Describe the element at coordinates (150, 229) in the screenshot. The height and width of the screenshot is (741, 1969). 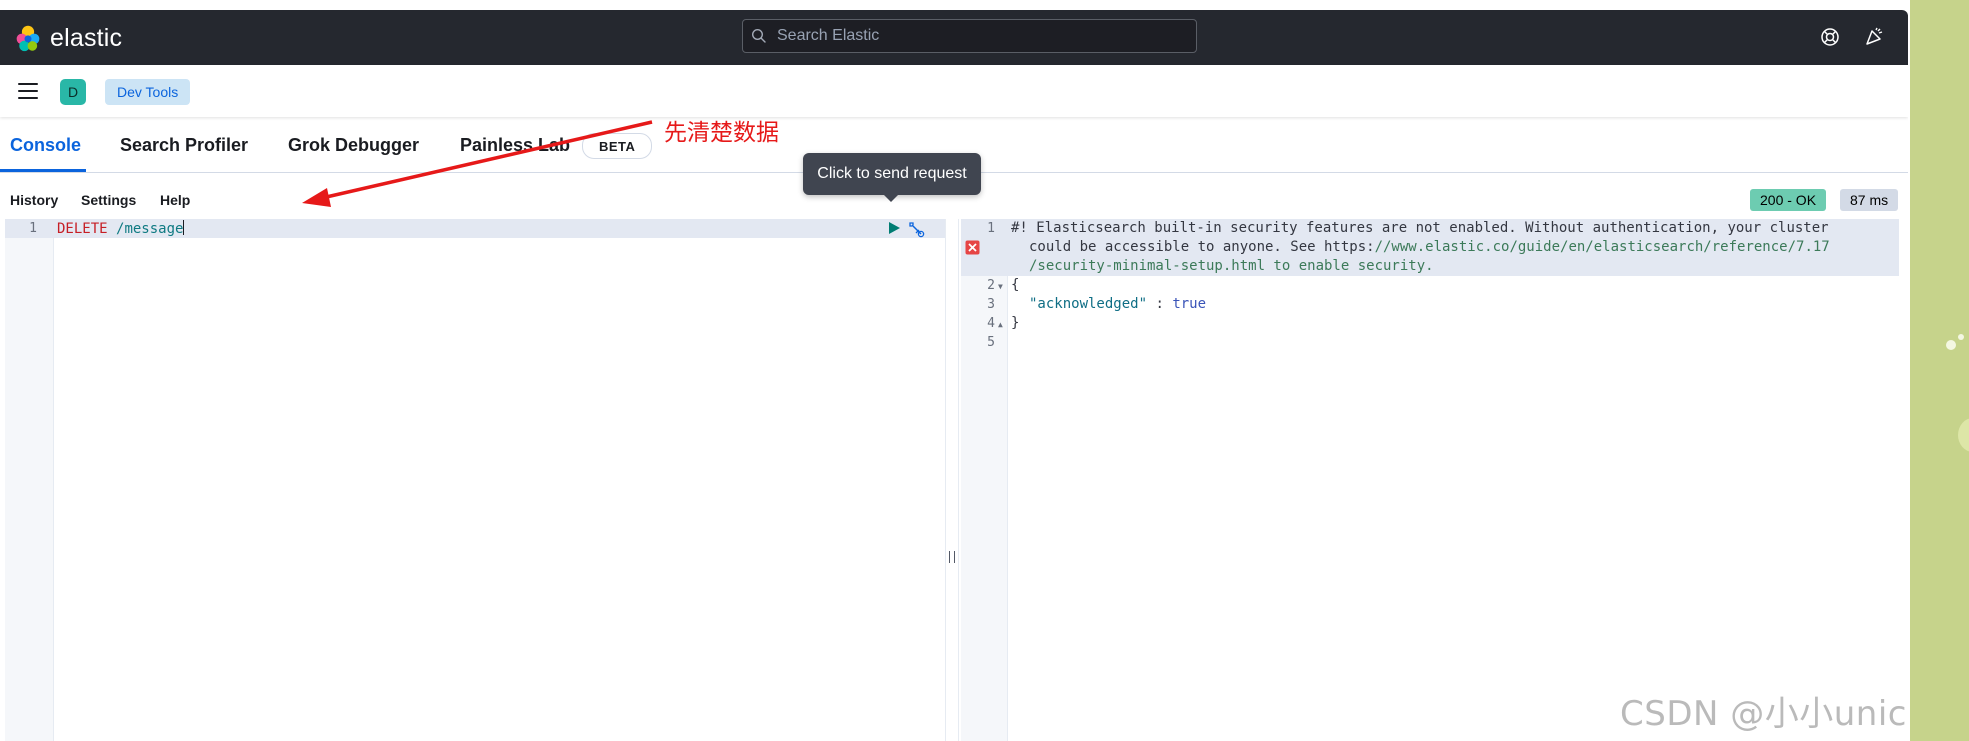
I see `request-path: /message` at that location.